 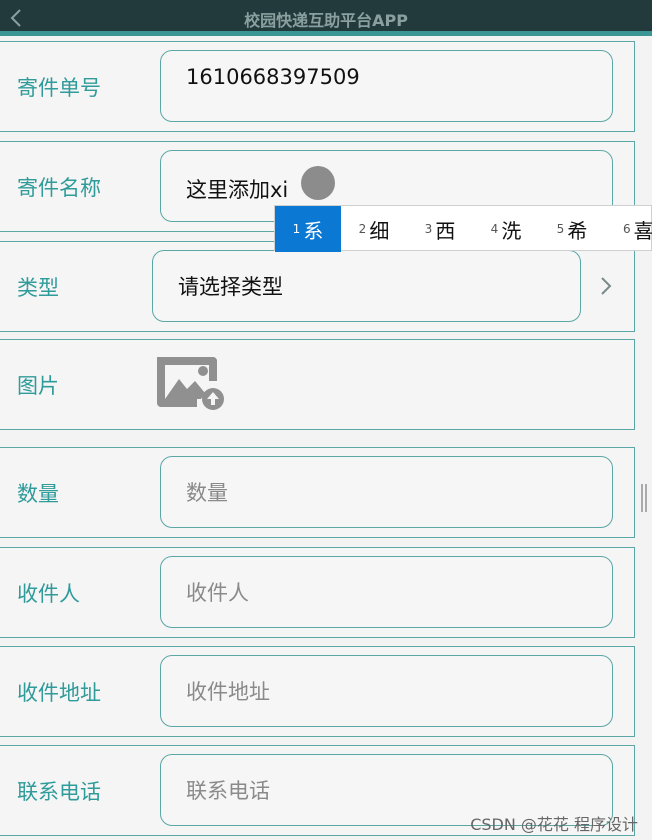 What do you see at coordinates (59, 692) in the screenshot?
I see `address-label: 收件地址` at bounding box center [59, 692].